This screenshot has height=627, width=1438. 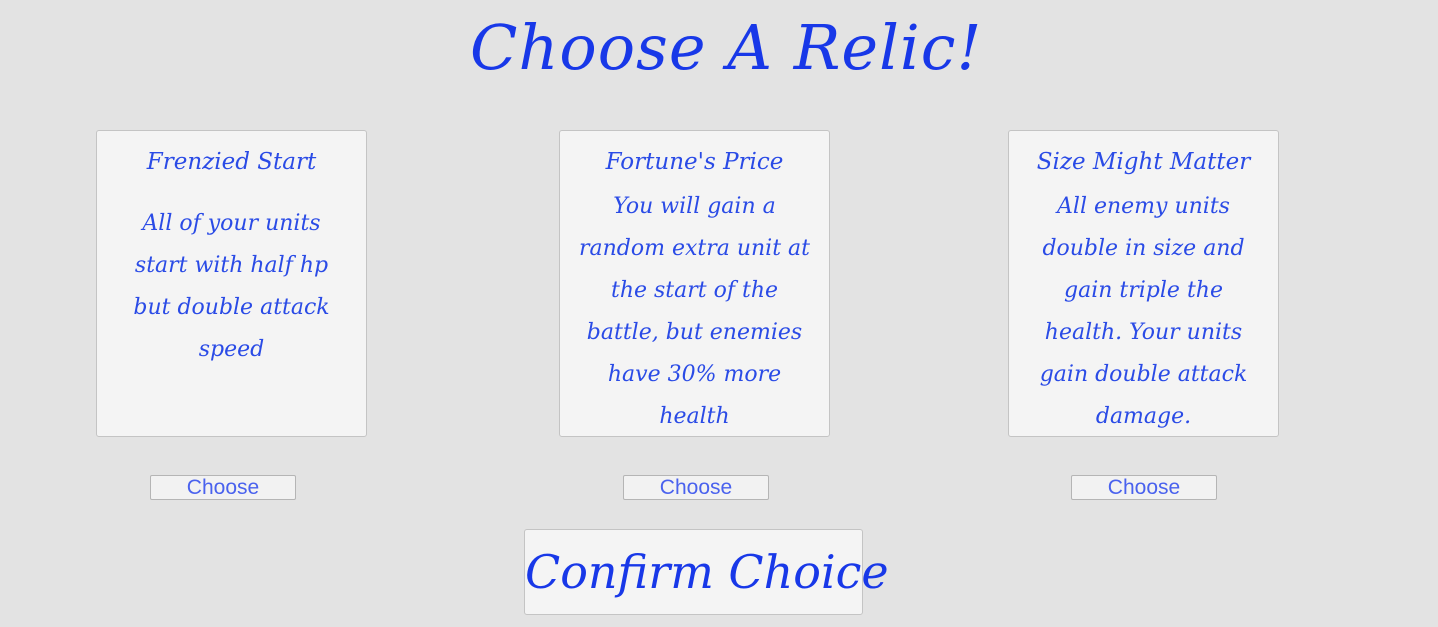 What do you see at coordinates (696, 487) in the screenshot?
I see `choose-button-fortunes-price: Choose` at bounding box center [696, 487].